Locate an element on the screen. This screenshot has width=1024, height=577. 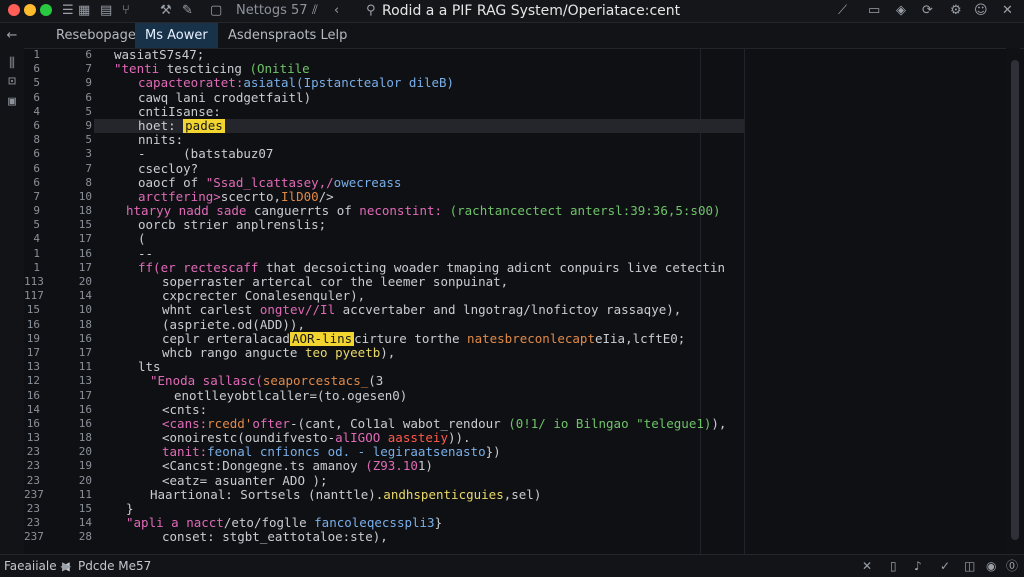
code-token: }) is located at coordinates (493, 452).